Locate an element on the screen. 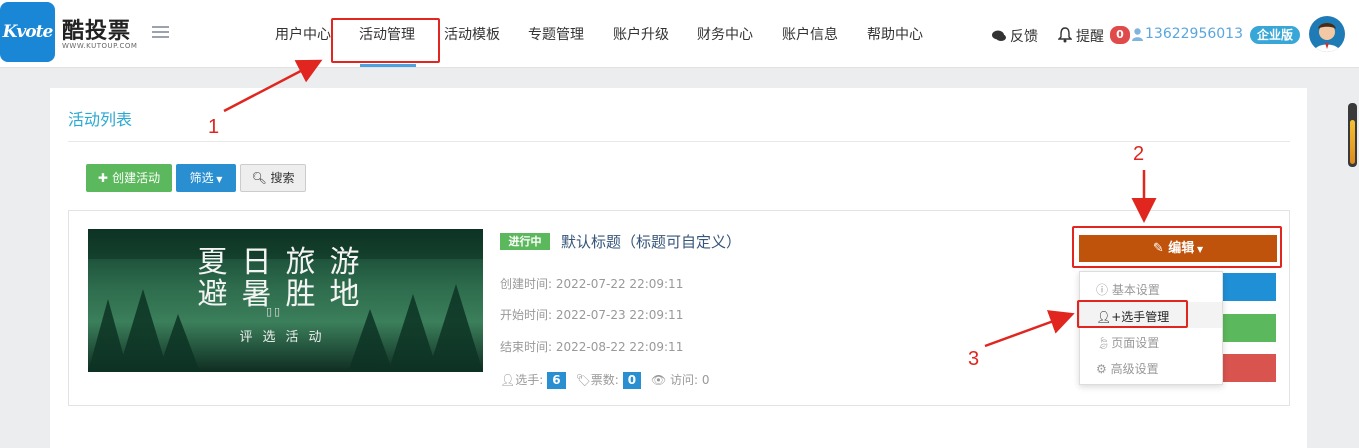 The height and width of the screenshot is (448, 1359). eye-icon: 👁︎ is located at coordinates (658, 380).